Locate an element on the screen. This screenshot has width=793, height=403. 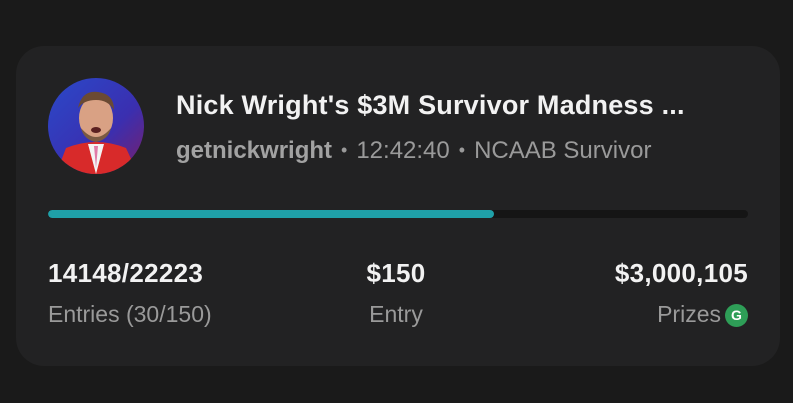
prizes-label: Prizes is located at coordinates (689, 314).